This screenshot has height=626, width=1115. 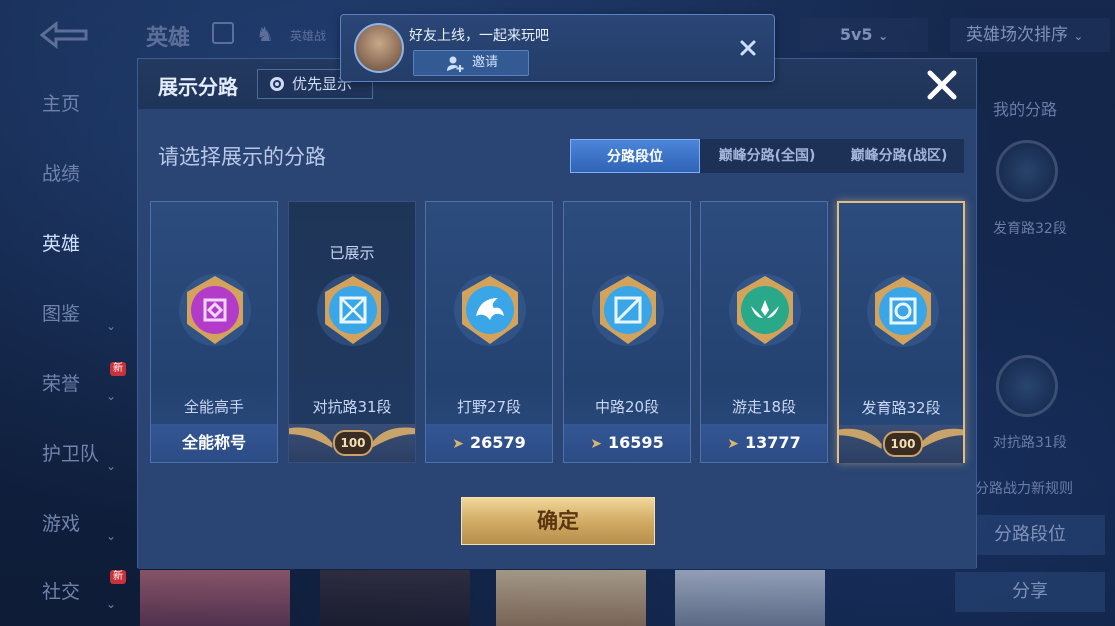 I want to click on lane-card-roam: 游走18段 ➤ 13777, so click(x=764, y=332).